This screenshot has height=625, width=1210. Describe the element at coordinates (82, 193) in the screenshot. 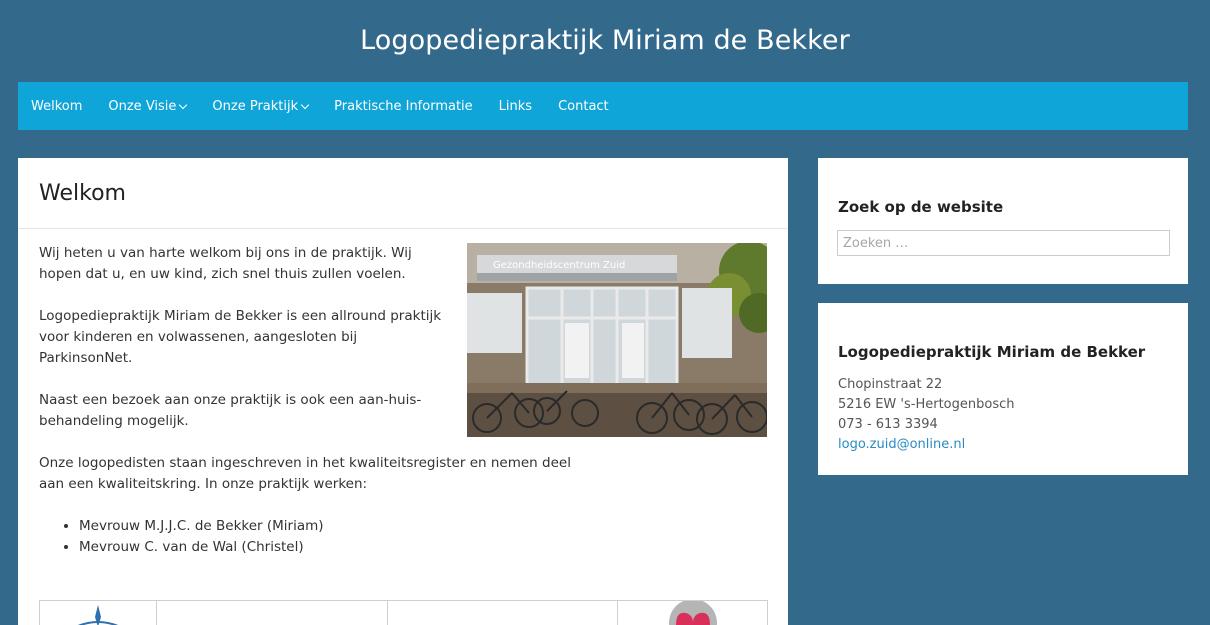

I see `page-title: Welkom` at that location.